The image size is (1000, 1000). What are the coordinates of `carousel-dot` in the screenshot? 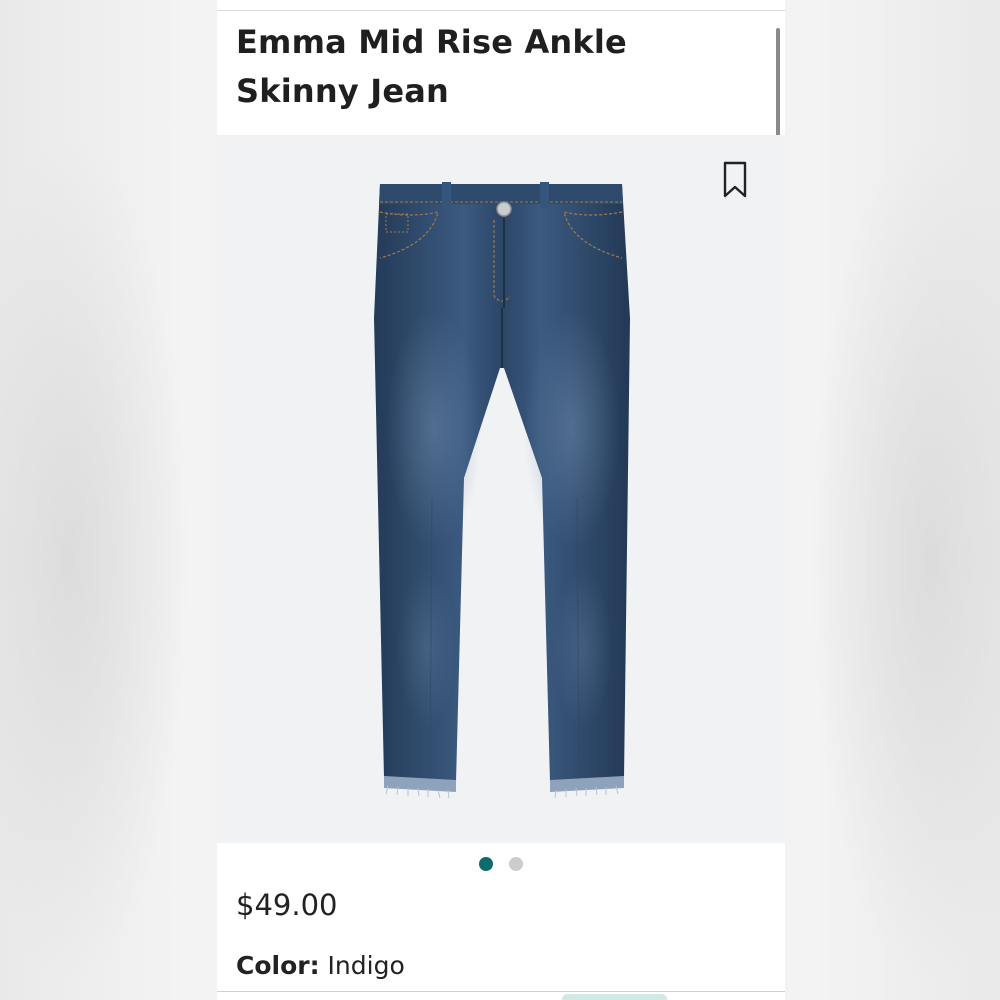 It's located at (516, 864).